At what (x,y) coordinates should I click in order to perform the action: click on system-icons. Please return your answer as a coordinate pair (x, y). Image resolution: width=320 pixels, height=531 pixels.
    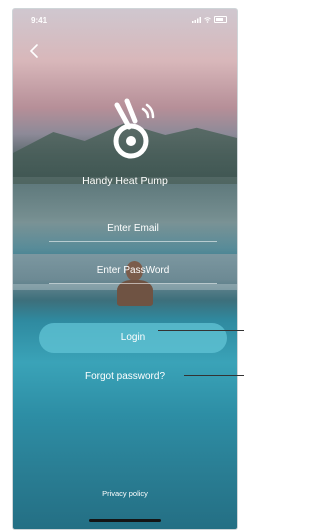
    Looking at the image, I should click on (209, 19).